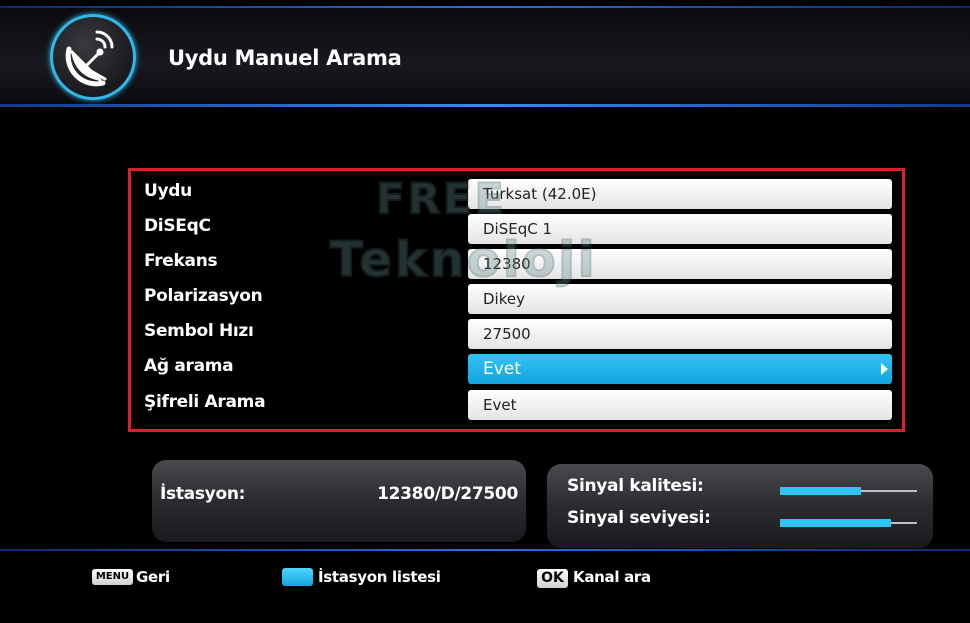 This screenshot has width=970, height=623. What do you see at coordinates (112, 577) in the screenshot?
I see `menu-key-button: MENU` at bounding box center [112, 577].